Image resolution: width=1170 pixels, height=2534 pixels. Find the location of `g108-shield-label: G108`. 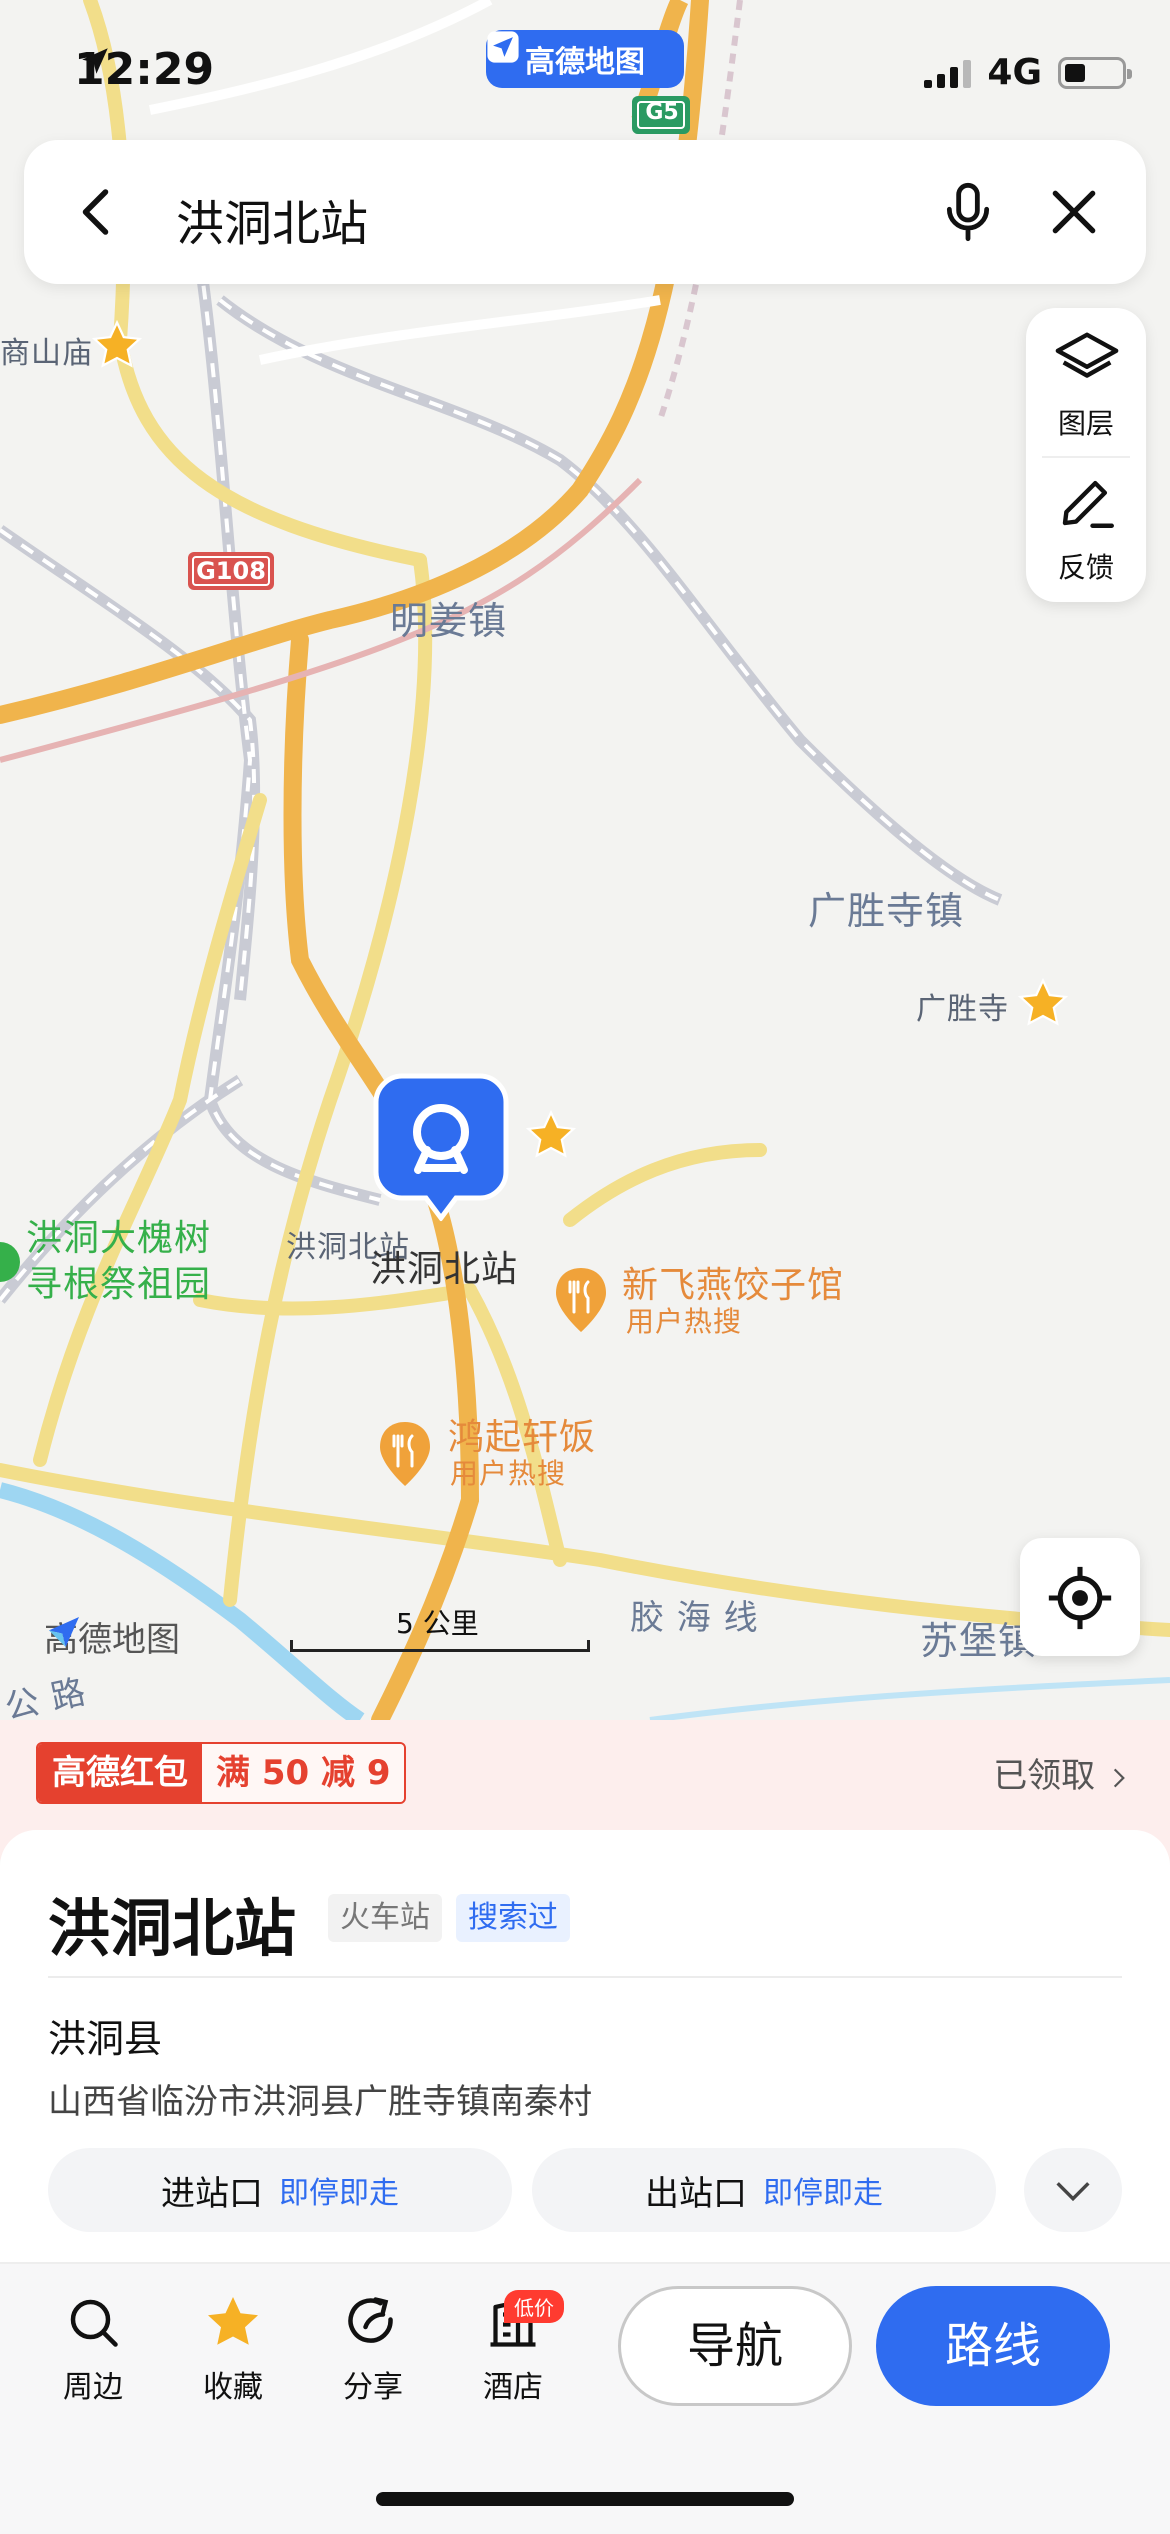

g108-shield-label: G108 is located at coordinates (231, 571).